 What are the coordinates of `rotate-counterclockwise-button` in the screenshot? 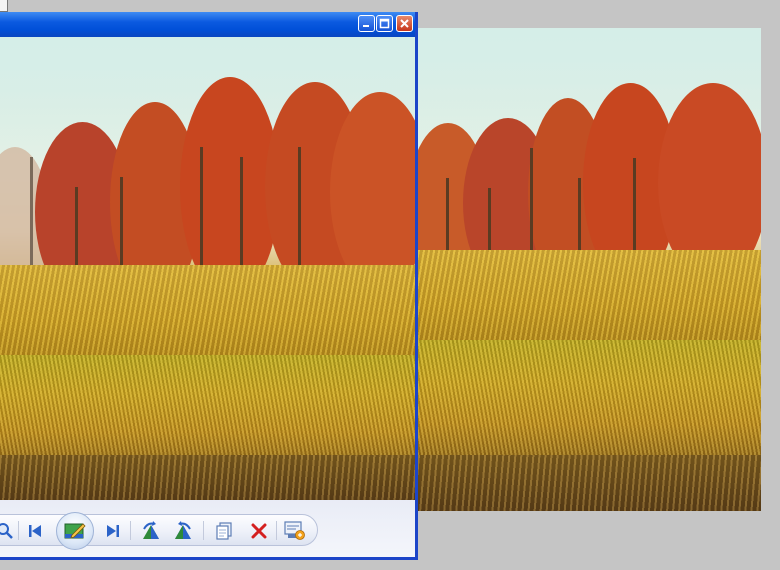 It's located at (183, 531).